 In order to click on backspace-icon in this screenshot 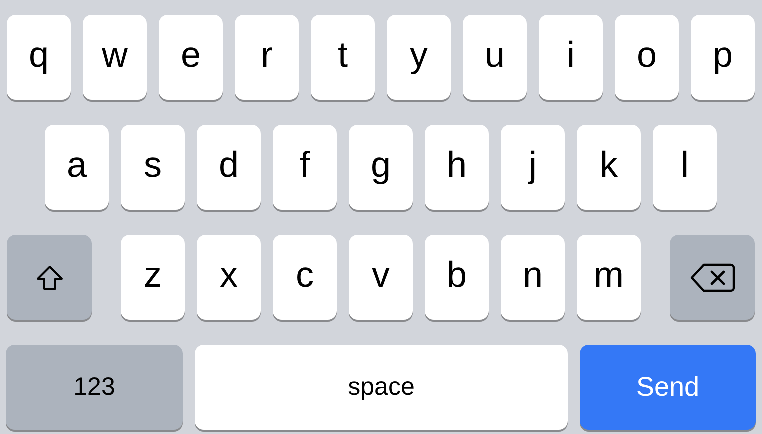, I will do `click(713, 277)`.